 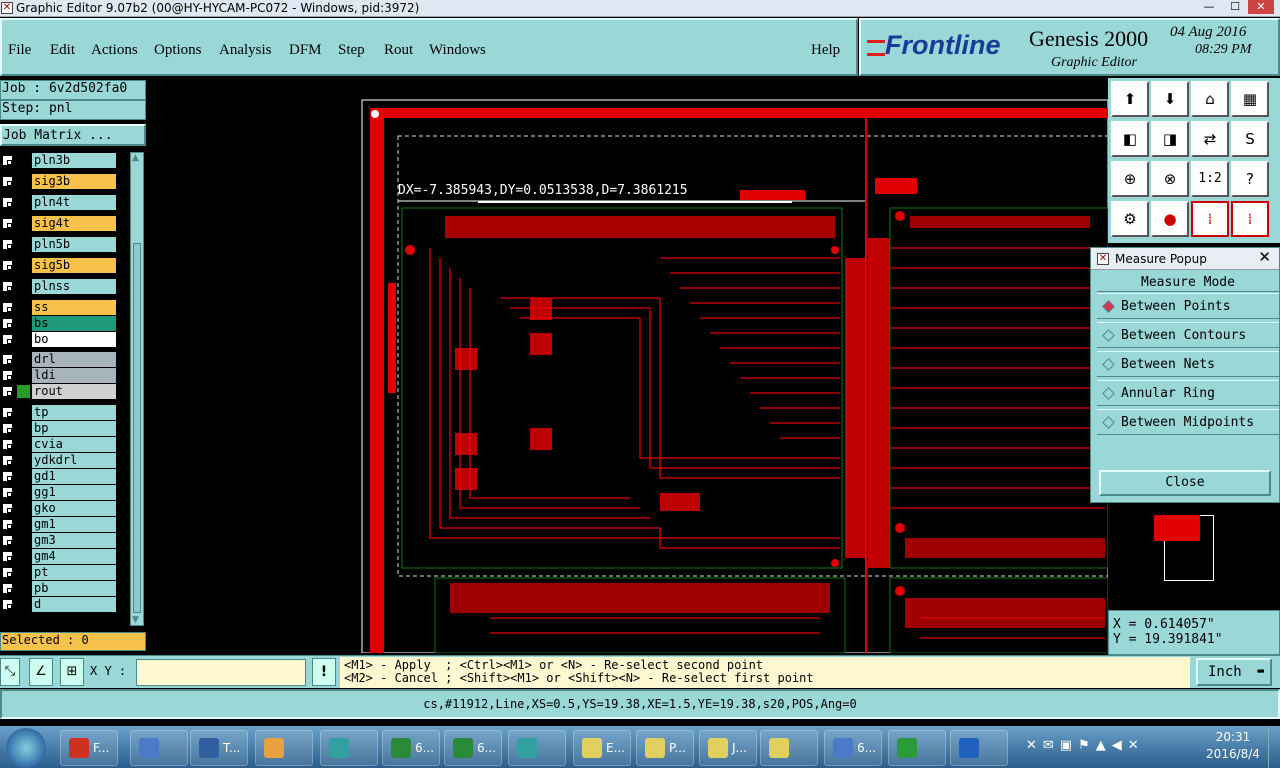 What do you see at coordinates (1194, 557) in the screenshot?
I see `overview-map` at bounding box center [1194, 557].